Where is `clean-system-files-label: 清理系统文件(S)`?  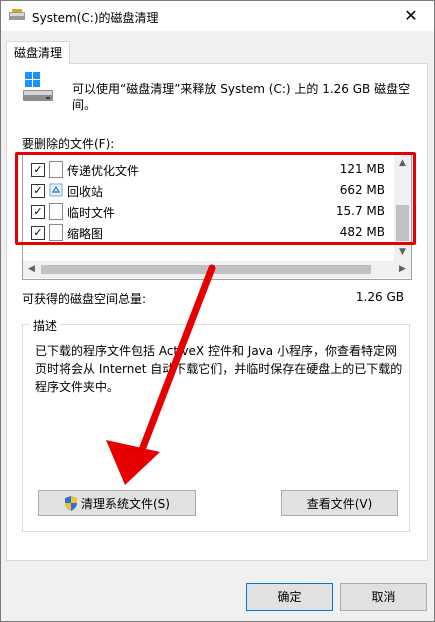 clean-system-files-label: 清理系统文件(S) is located at coordinates (125, 504).